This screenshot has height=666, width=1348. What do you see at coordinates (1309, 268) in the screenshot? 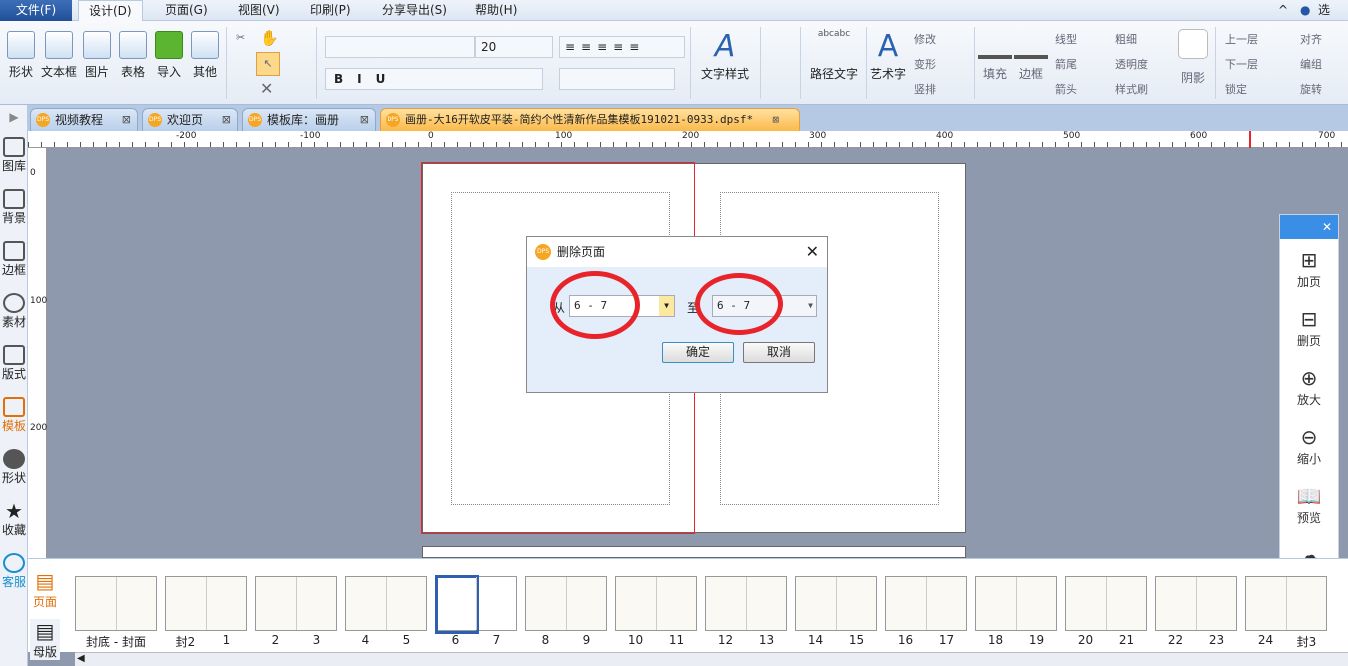
I see `add-page-button: ⊞ 加页` at bounding box center [1309, 268].